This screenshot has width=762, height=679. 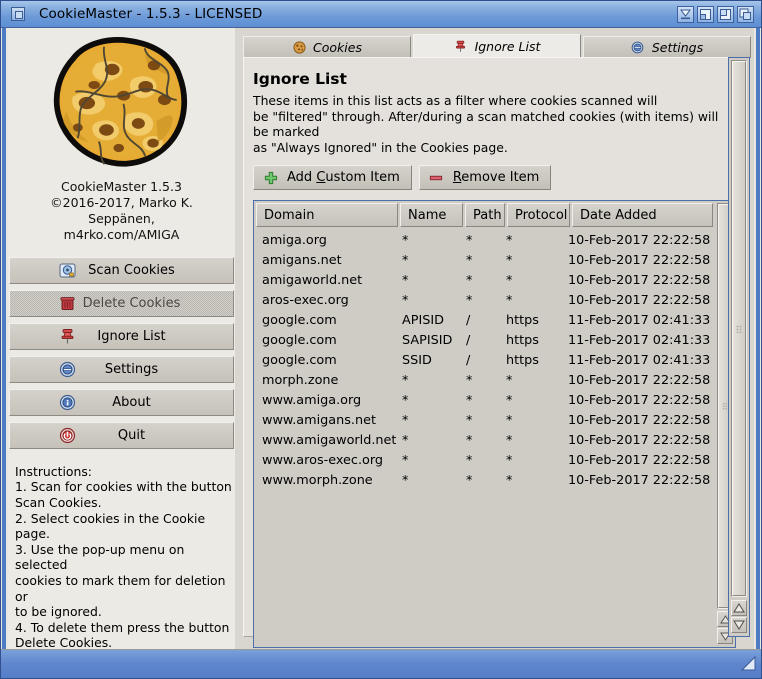 I want to click on sidebar-item-ignore-list: Ignore List, so click(x=121, y=336).